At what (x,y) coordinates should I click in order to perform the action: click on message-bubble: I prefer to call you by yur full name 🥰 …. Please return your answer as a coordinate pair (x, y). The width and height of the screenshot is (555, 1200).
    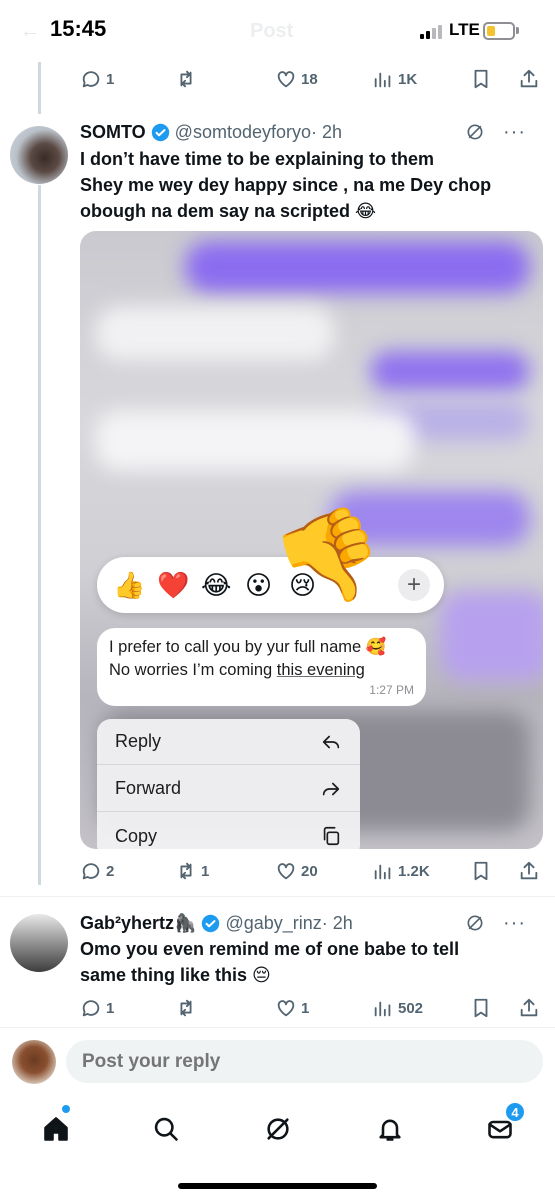
    Looking at the image, I should click on (261, 667).